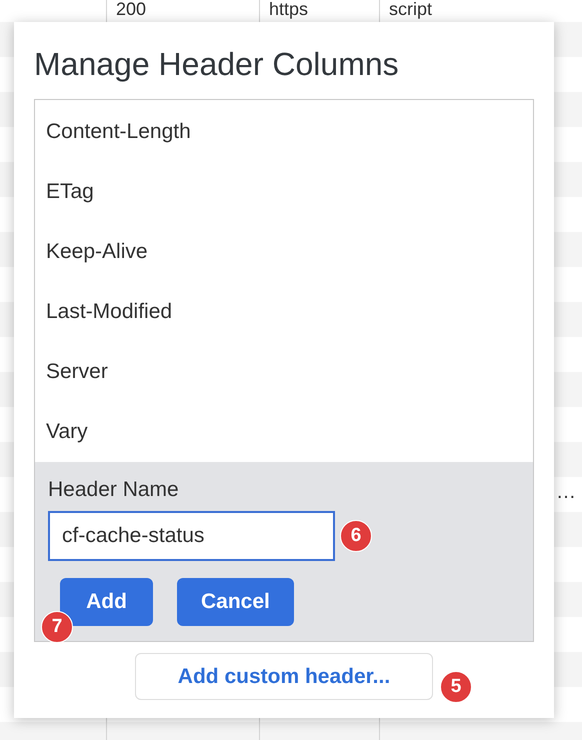  What do you see at coordinates (356, 536) in the screenshot?
I see `step-badge: 6` at bounding box center [356, 536].